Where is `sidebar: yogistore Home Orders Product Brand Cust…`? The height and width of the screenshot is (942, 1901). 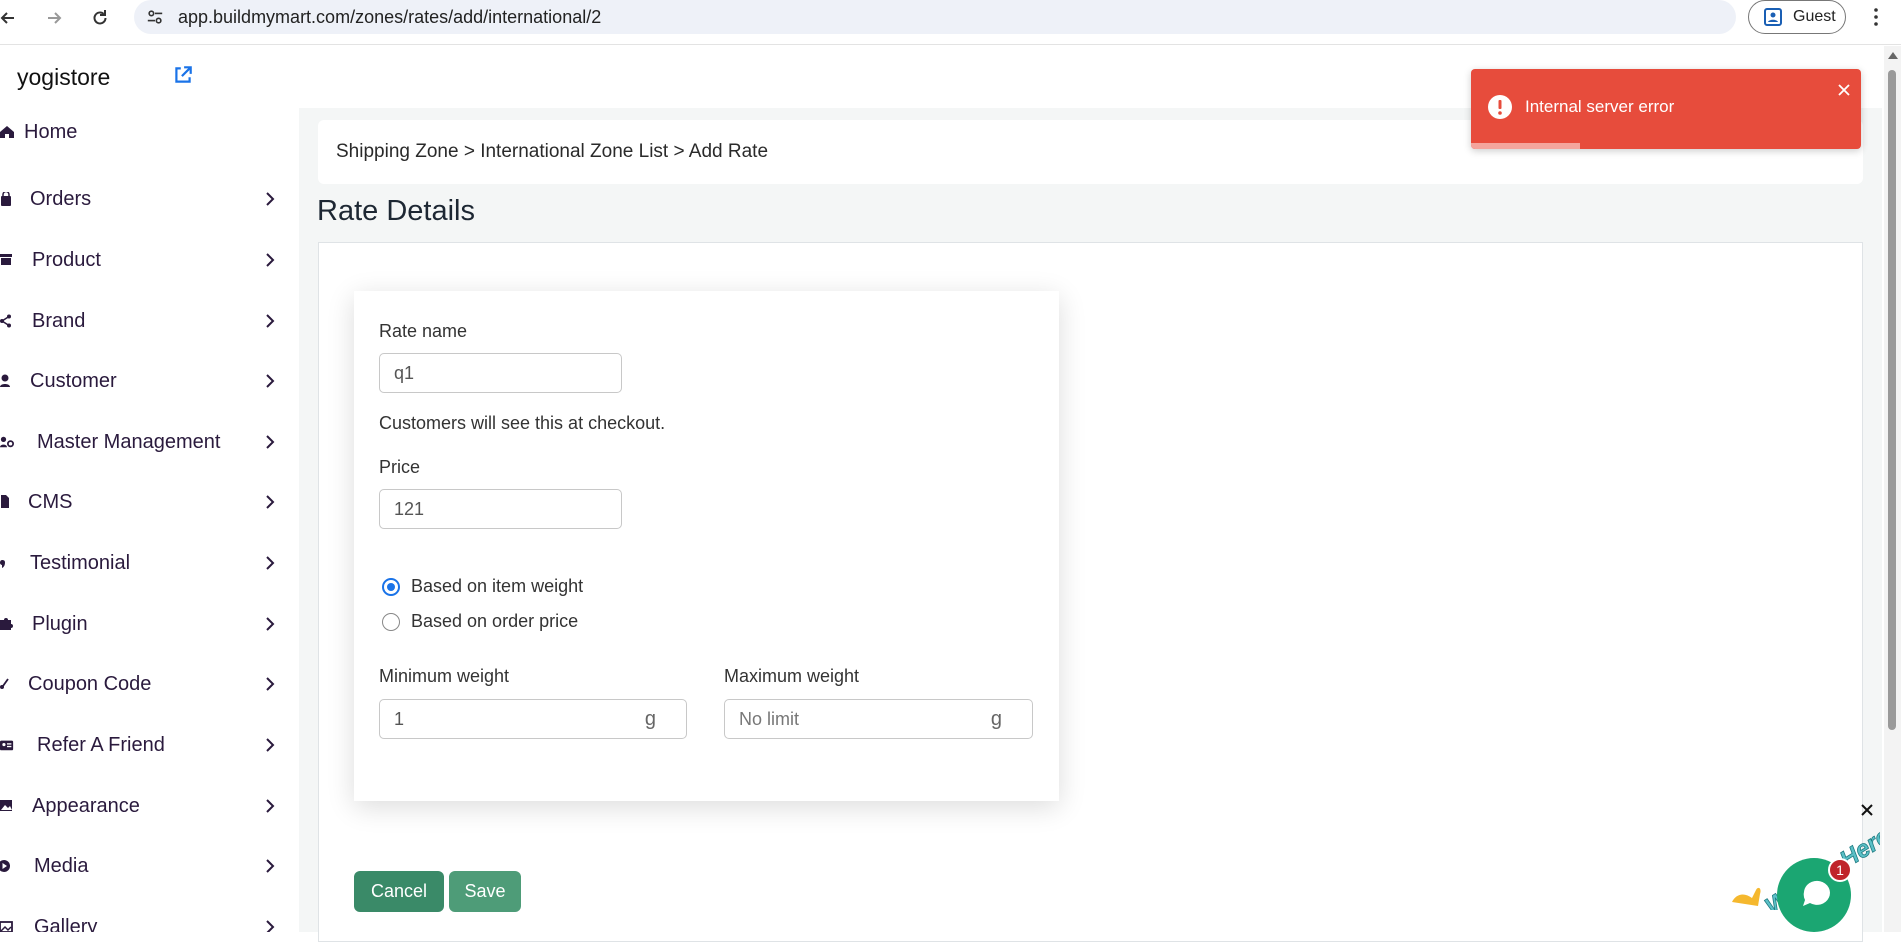 sidebar: yogistore Home Orders Product Brand Cust… is located at coordinates (149, 489).